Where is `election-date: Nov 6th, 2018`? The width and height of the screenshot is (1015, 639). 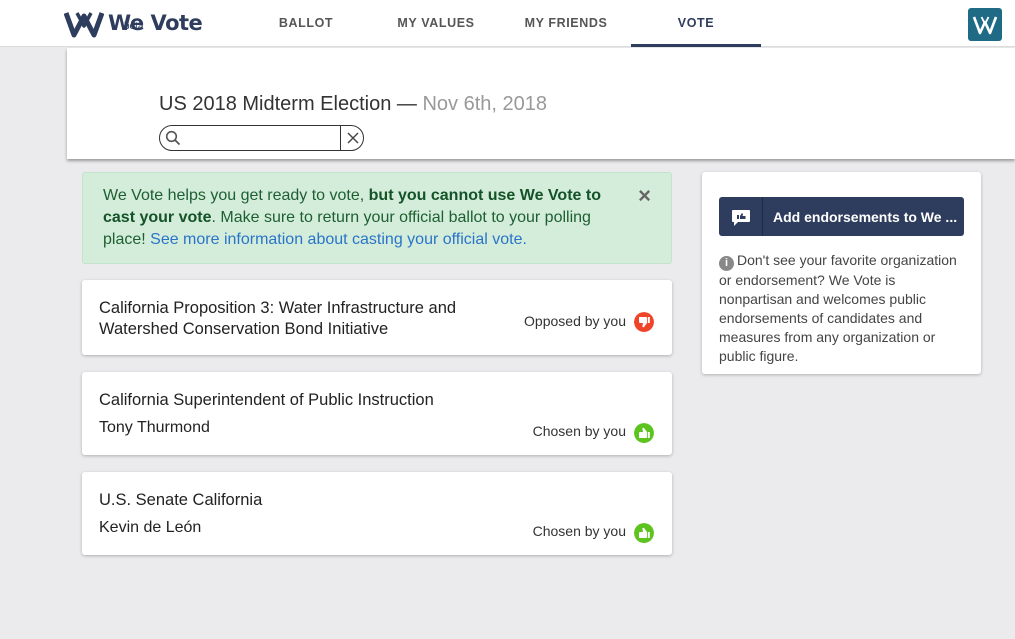 election-date: Nov 6th, 2018 is located at coordinates (484, 104).